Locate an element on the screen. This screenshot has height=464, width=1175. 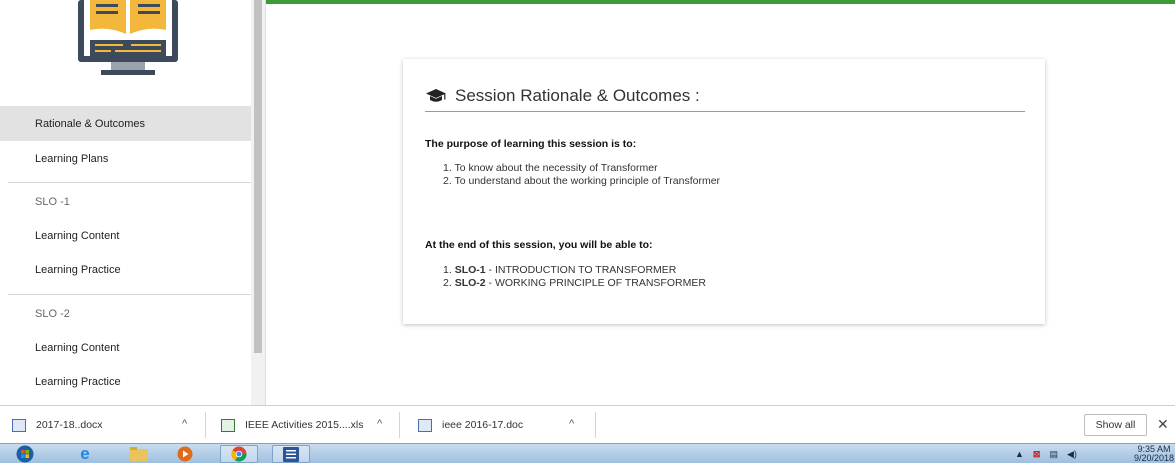
chrome-button is located at coordinates (239, 454).